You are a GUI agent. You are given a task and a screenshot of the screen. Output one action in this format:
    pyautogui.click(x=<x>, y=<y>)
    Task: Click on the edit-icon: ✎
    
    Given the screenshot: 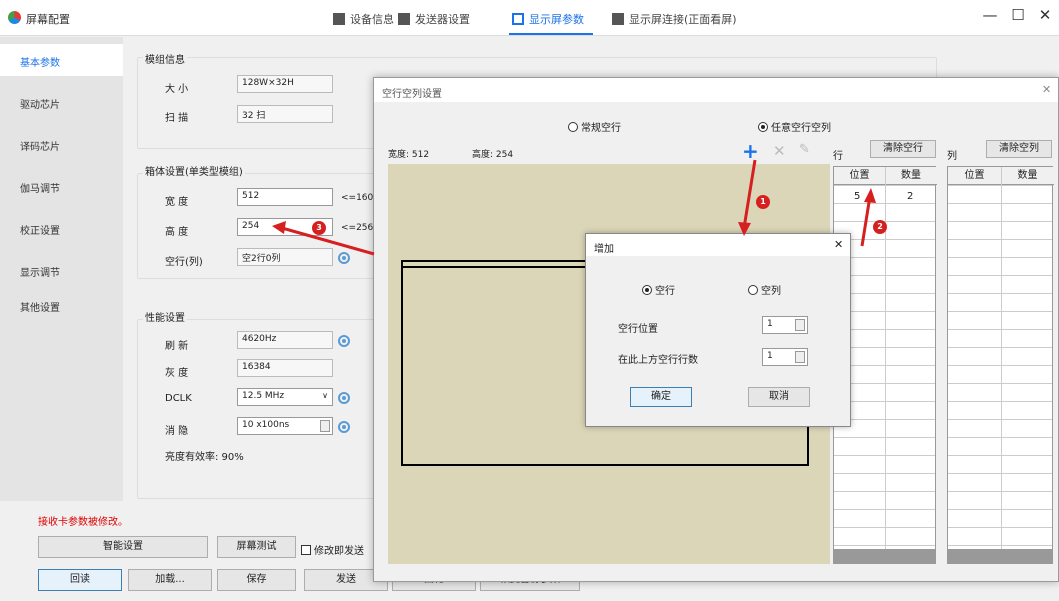 What is the action you would take?
    pyautogui.click(x=804, y=149)
    